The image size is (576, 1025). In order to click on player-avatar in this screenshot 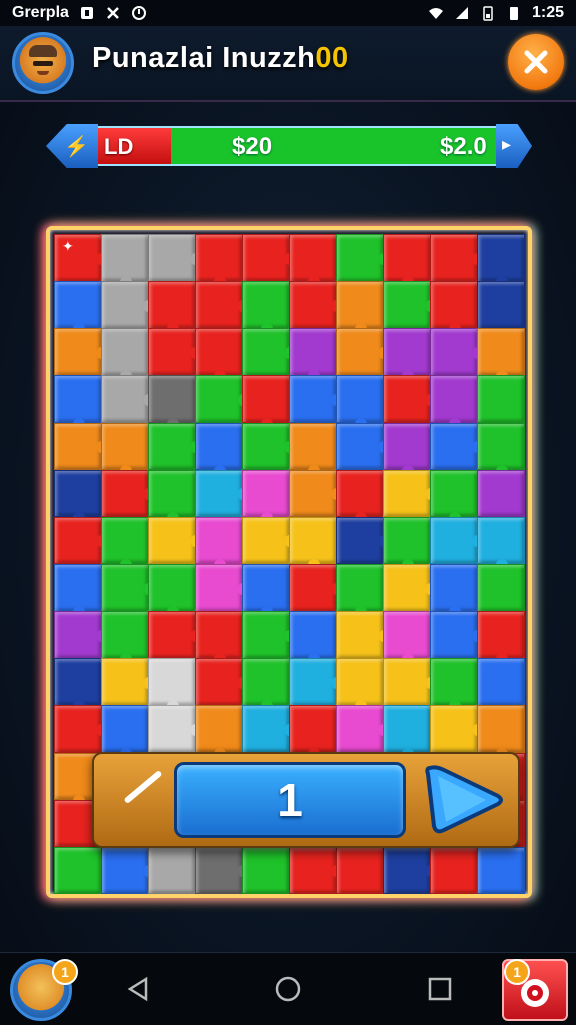, I will do `click(43, 63)`.